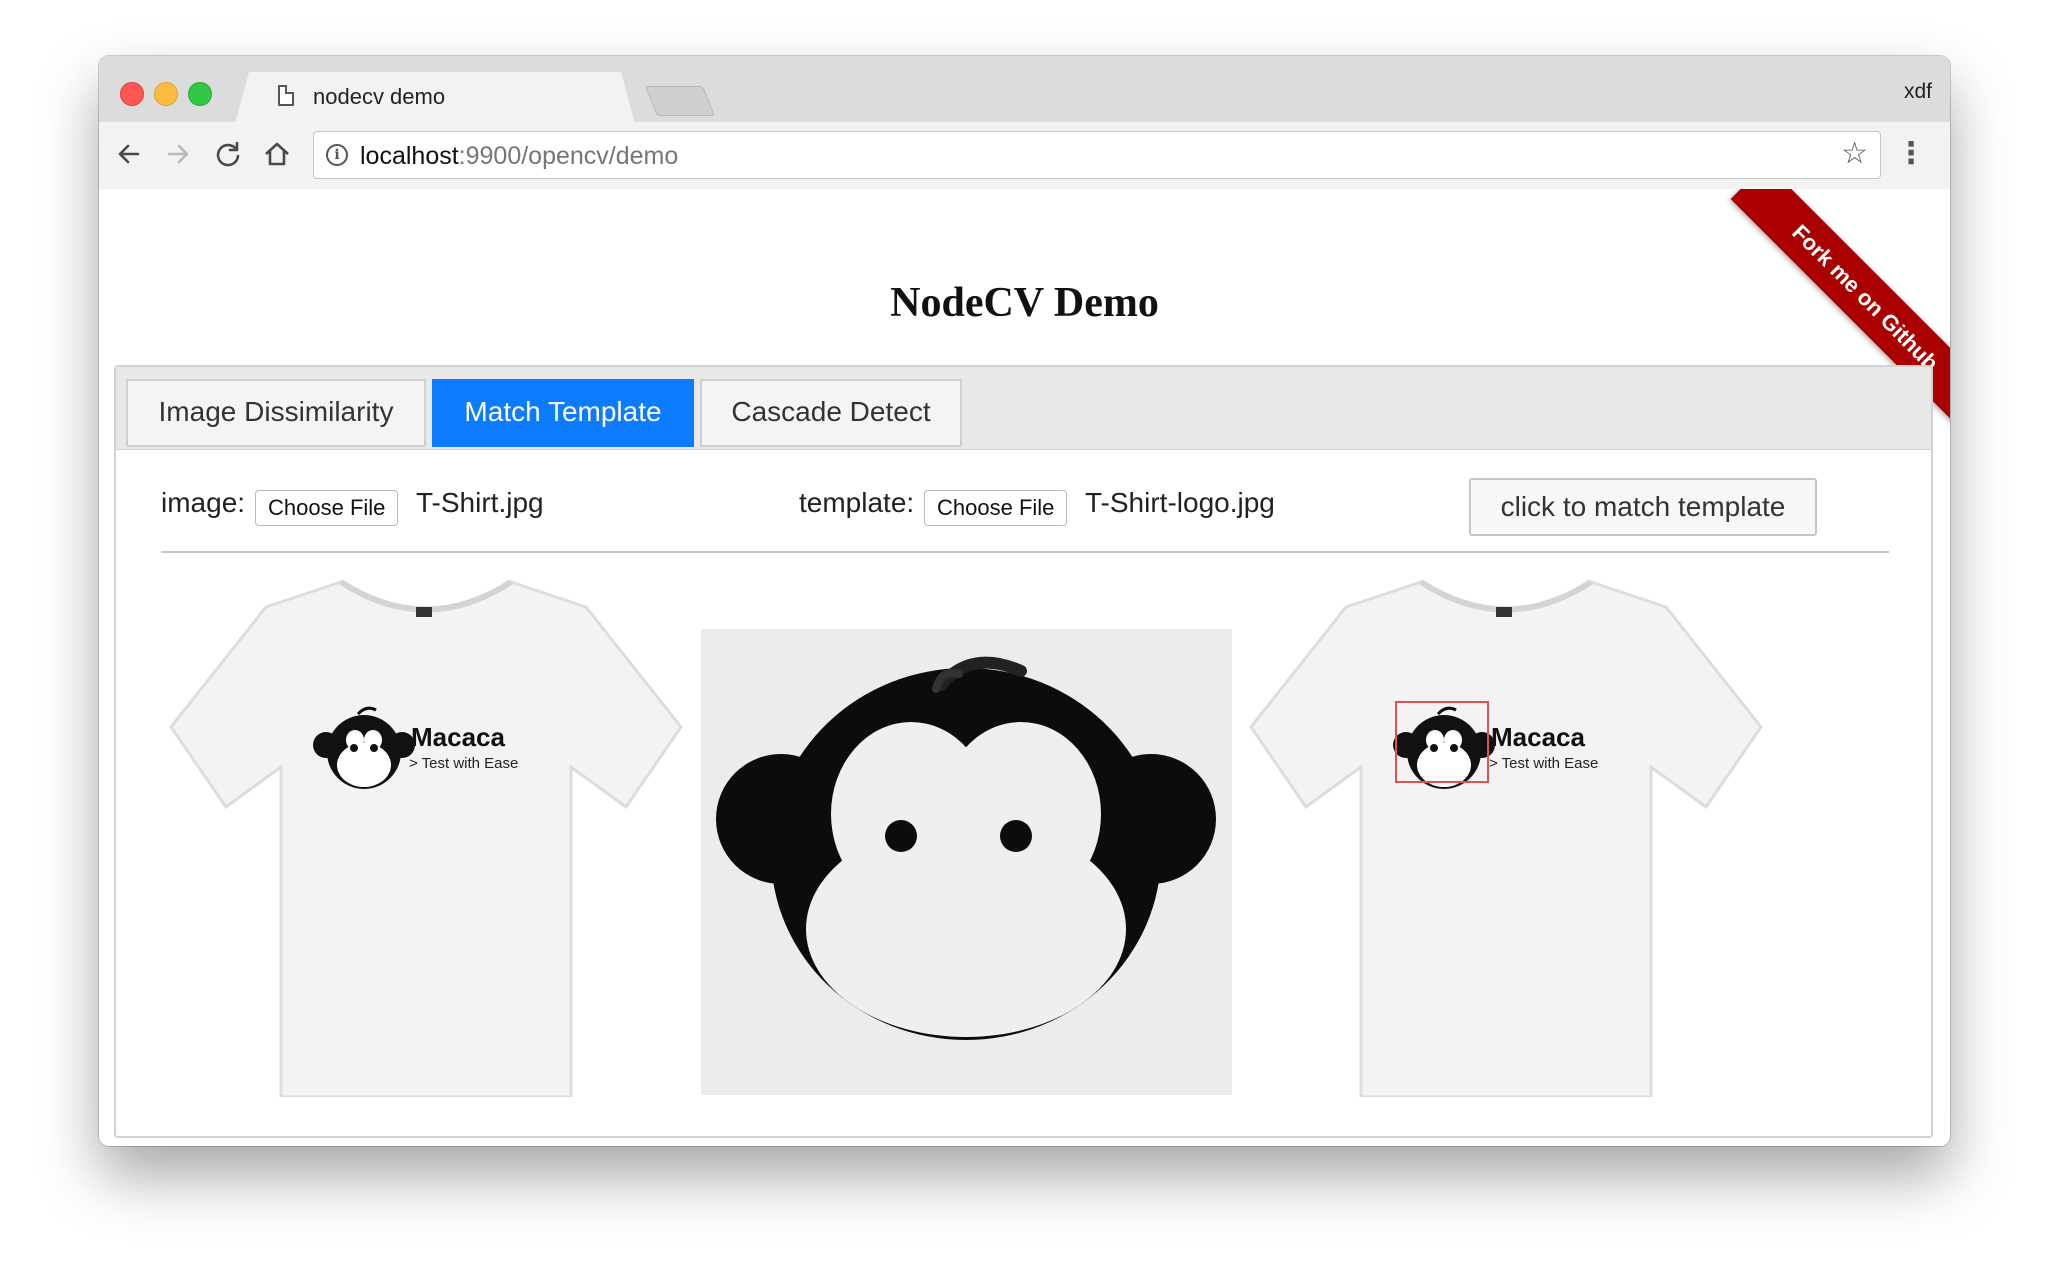  What do you see at coordinates (996, 508) in the screenshot?
I see `template-choose-file-button: Choose File` at bounding box center [996, 508].